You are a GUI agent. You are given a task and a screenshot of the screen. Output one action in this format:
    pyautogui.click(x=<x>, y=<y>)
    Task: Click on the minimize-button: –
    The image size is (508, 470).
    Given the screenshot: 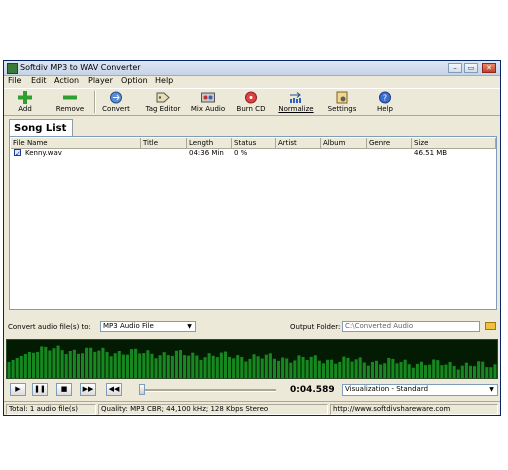 What is the action you would take?
    pyautogui.click(x=455, y=68)
    